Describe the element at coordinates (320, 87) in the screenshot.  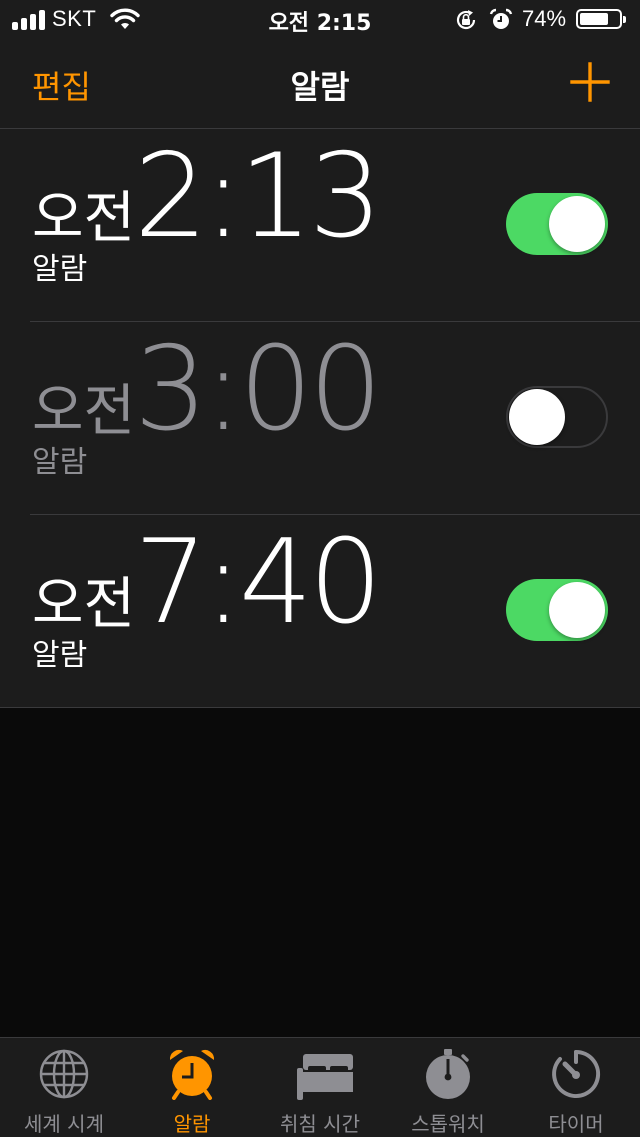
I see `page-title: 알람` at that location.